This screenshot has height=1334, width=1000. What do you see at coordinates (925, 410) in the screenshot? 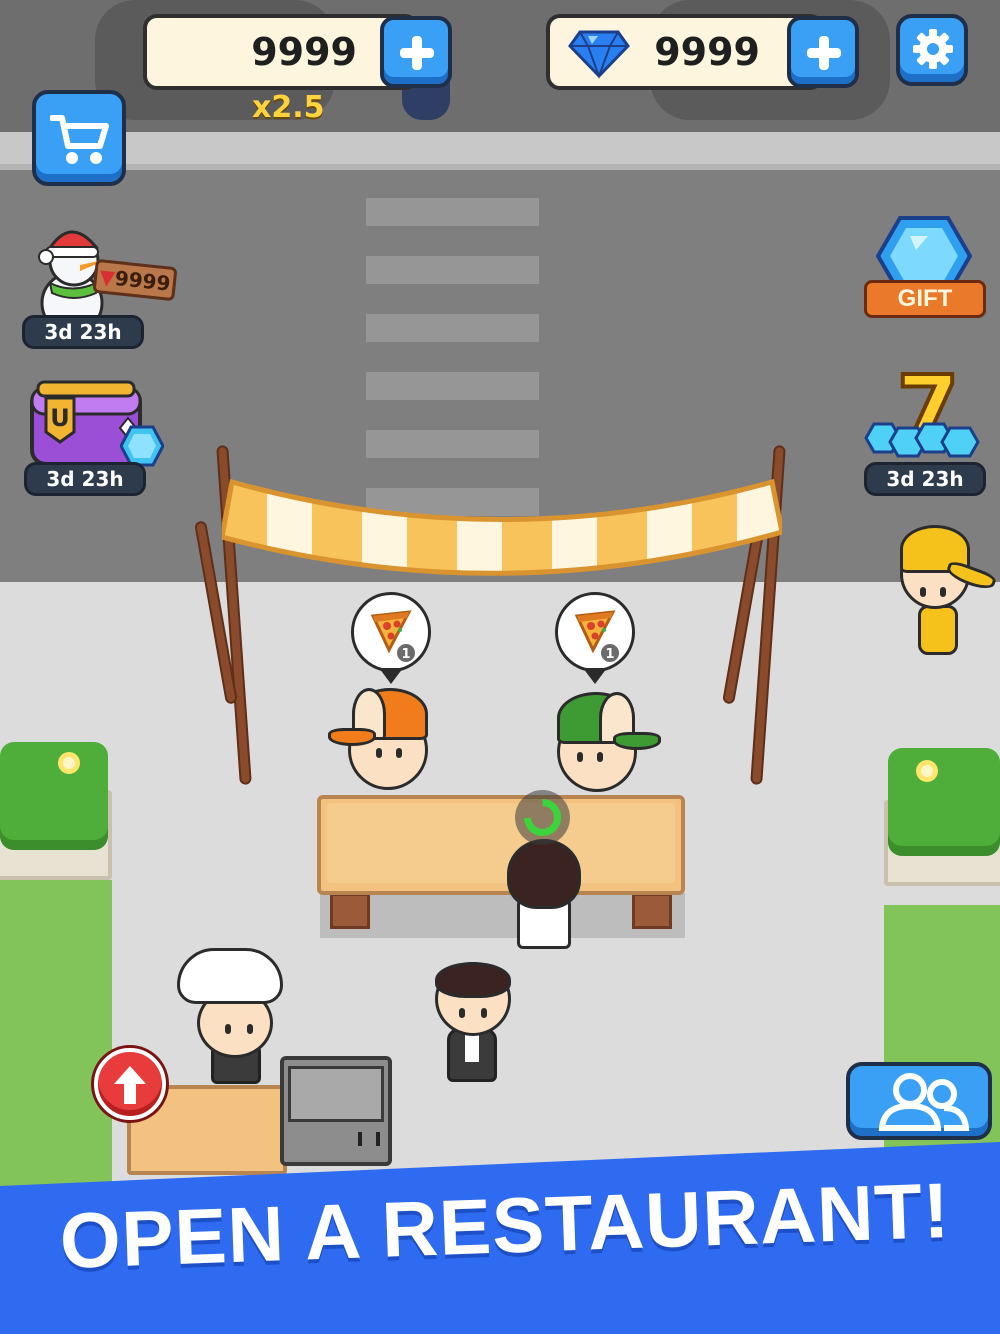
I see `slot-seven-icon: 7` at bounding box center [925, 410].